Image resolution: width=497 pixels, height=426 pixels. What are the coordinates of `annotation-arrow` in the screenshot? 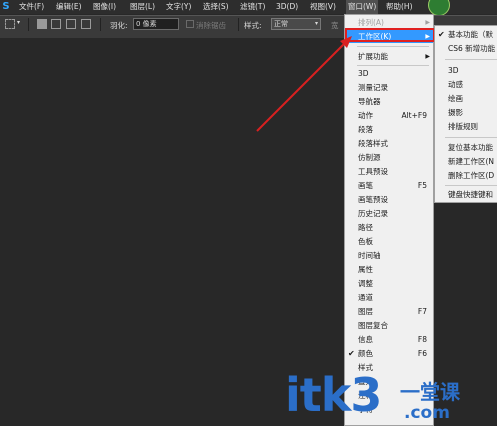 It's located at (304, 84).